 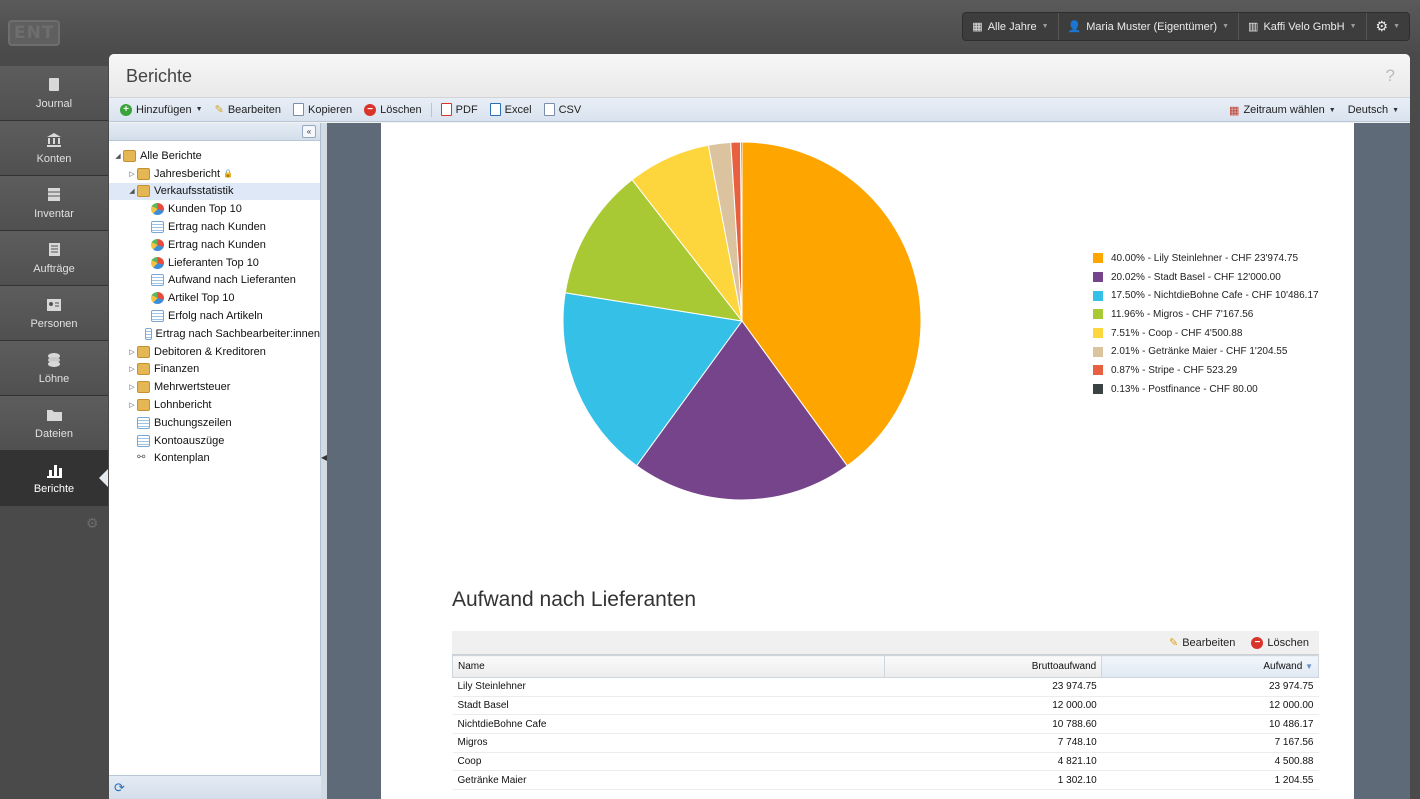 What do you see at coordinates (1373, 110) in the screenshot?
I see `language-button: Deutsch ▼` at bounding box center [1373, 110].